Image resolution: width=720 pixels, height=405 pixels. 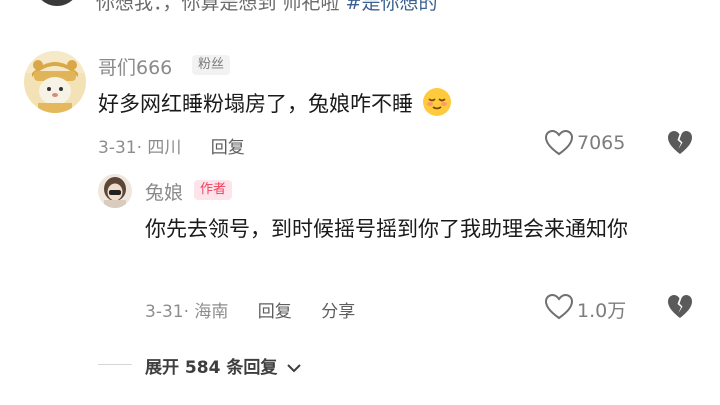 What do you see at coordinates (228, 148) in the screenshot?
I see `reply-button: 回复` at bounding box center [228, 148].